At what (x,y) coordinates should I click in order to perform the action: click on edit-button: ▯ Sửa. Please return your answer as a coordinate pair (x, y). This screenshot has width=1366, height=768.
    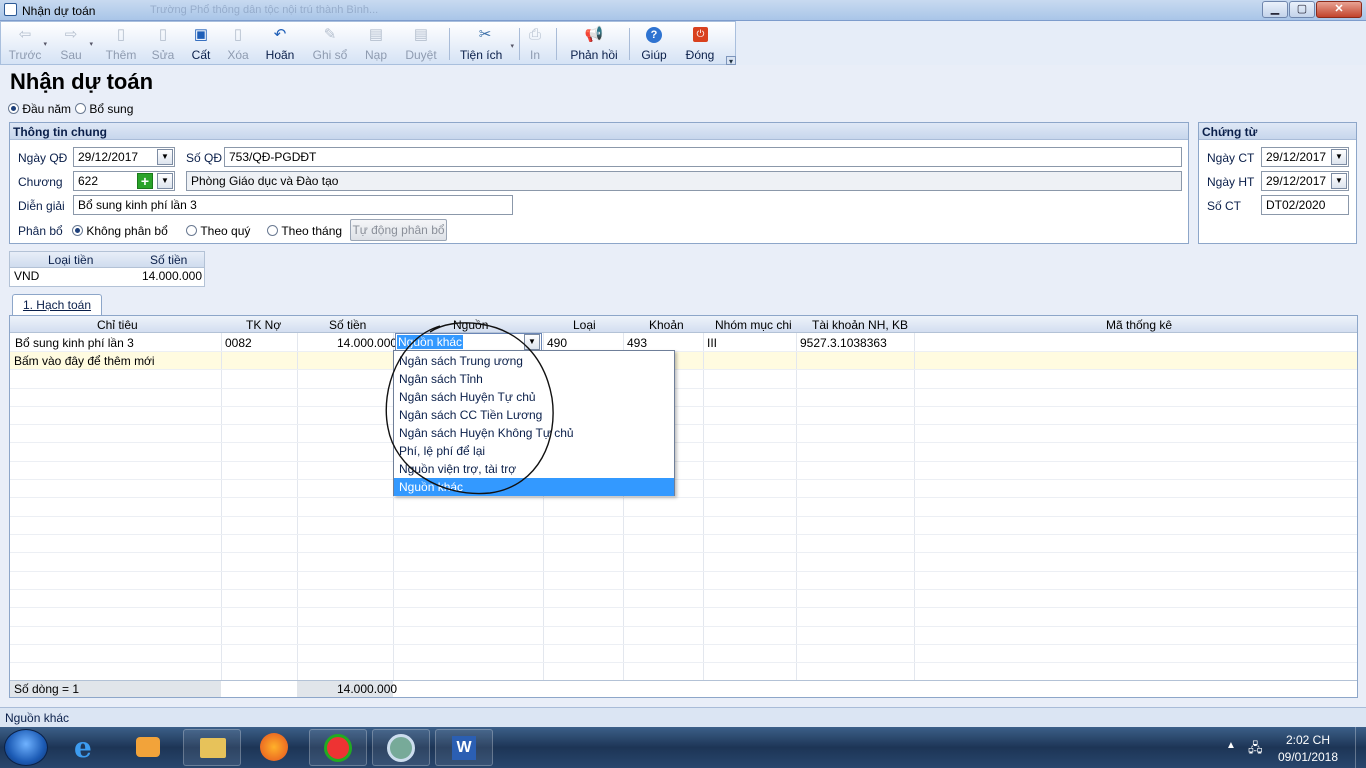
    Looking at the image, I should click on (163, 43).